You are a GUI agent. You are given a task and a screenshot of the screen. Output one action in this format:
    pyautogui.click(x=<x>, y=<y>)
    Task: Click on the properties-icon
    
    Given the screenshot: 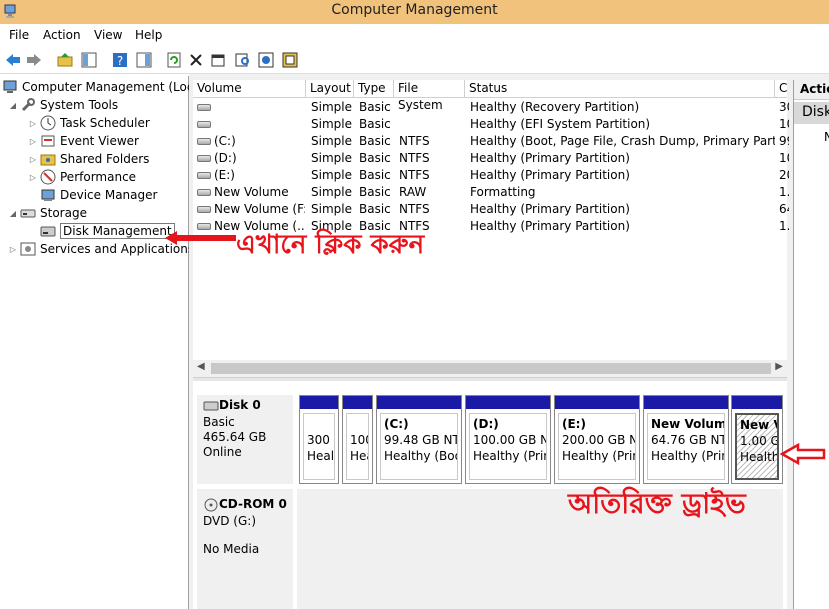 What is the action you would take?
    pyautogui.click(x=218, y=60)
    